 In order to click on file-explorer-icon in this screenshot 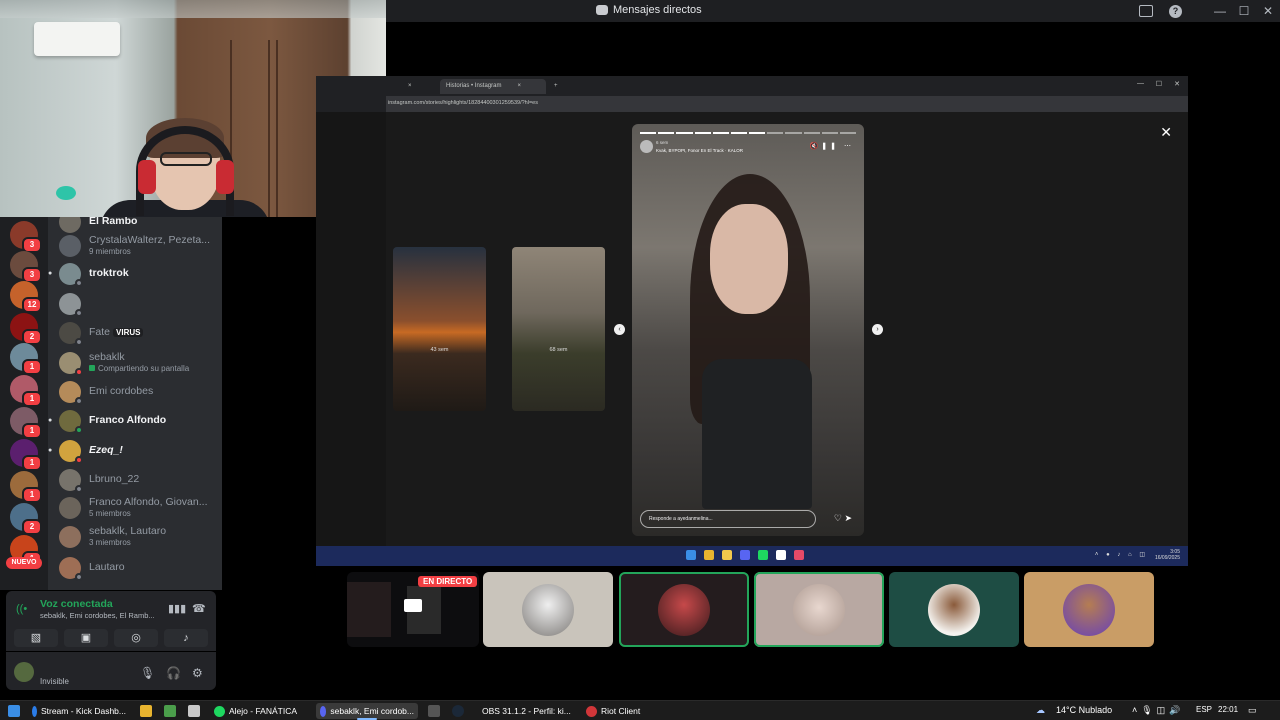, I will do `click(146, 711)`.